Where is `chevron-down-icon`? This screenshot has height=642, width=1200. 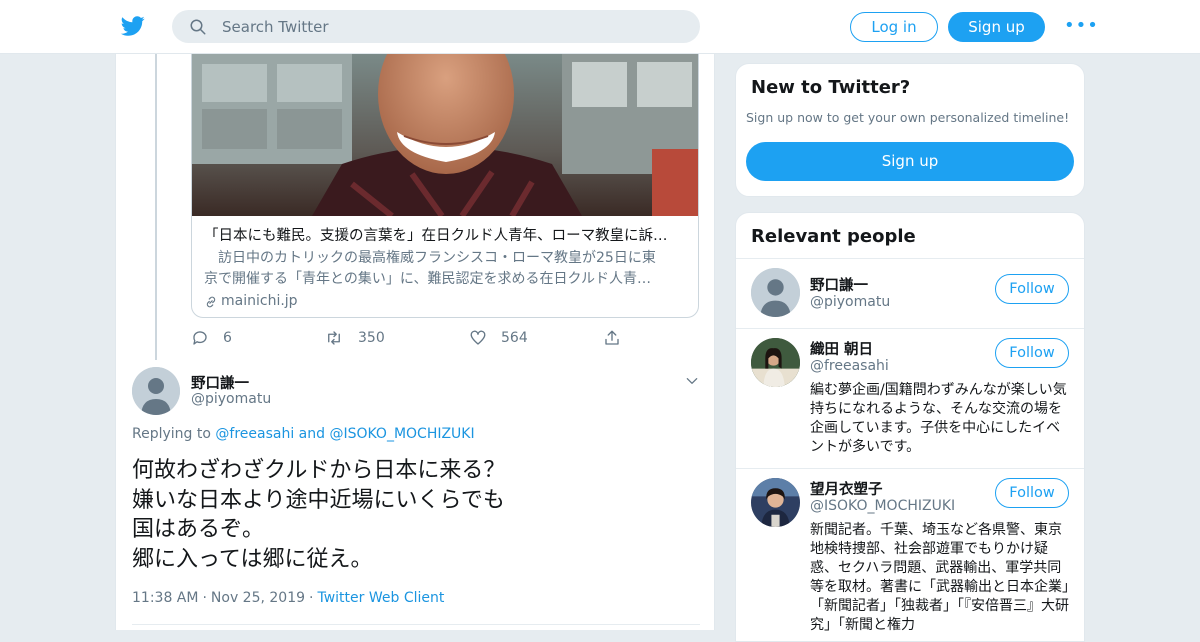
chevron-down-icon is located at coordinates (692, 381).